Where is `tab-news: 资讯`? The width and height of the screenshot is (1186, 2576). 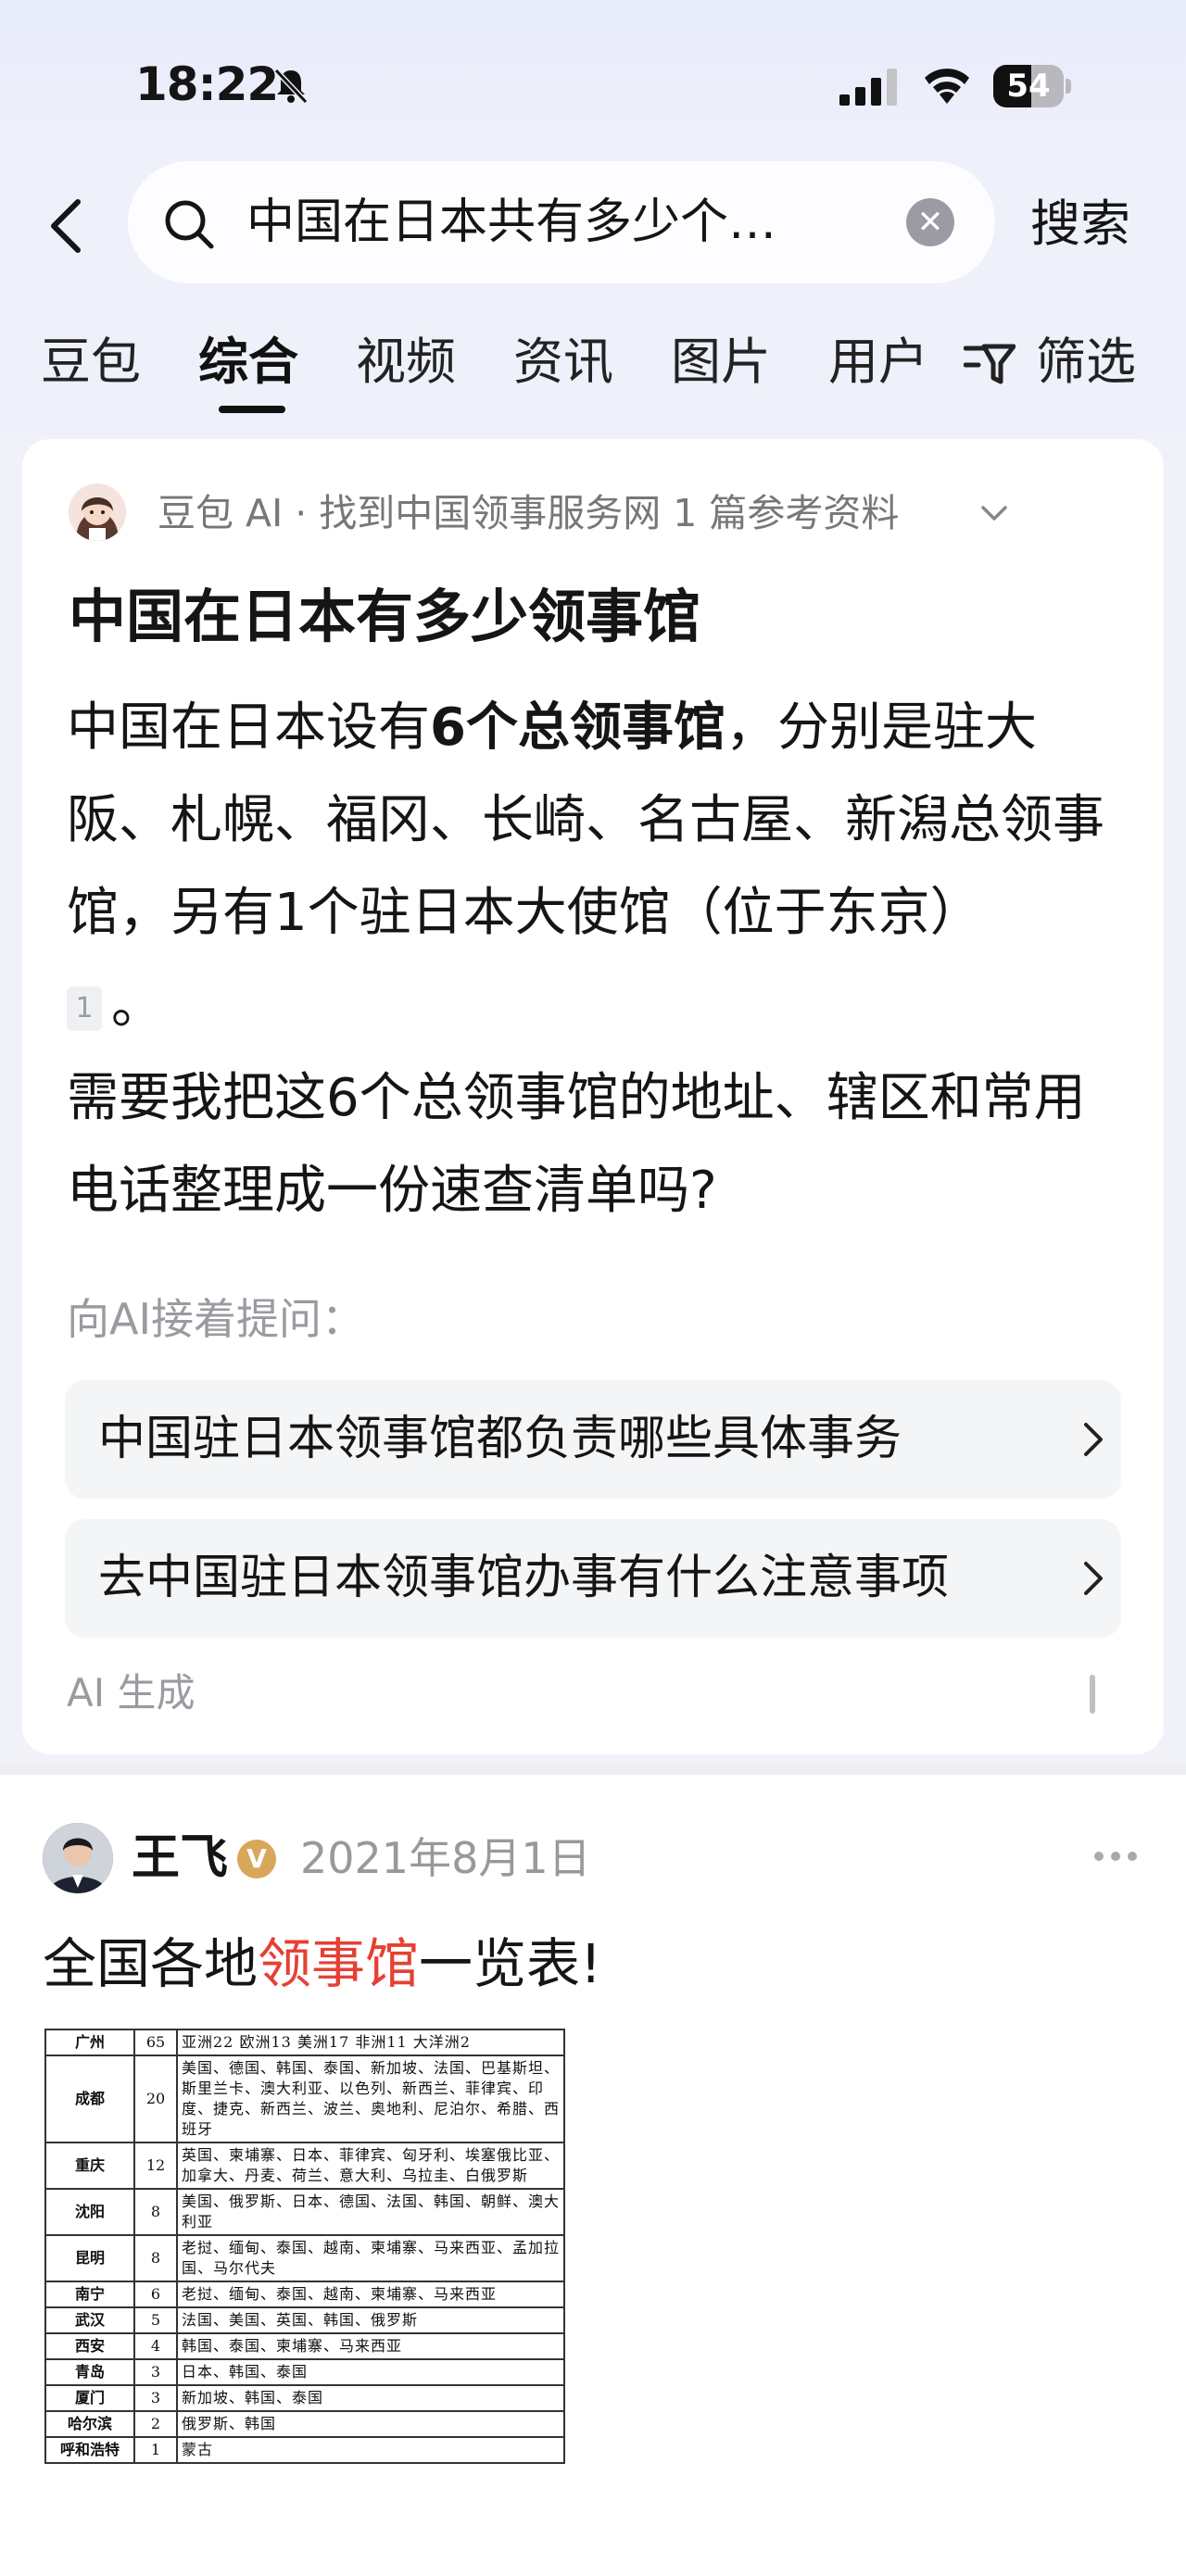 tab-news: 资讯 is located at coordinates (563, 362).